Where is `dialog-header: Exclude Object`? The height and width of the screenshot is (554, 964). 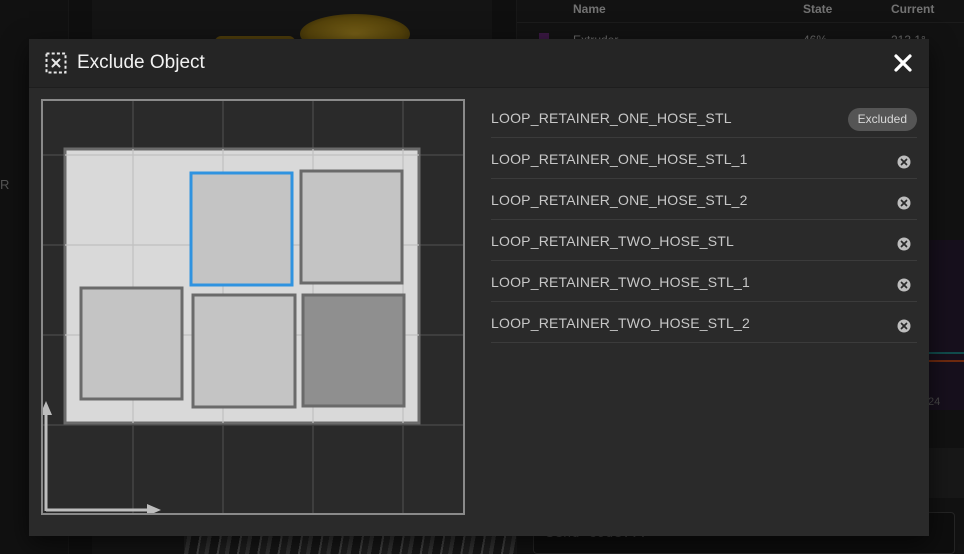
dialog-header: Exclude Object is located at coordinates (479, 63).